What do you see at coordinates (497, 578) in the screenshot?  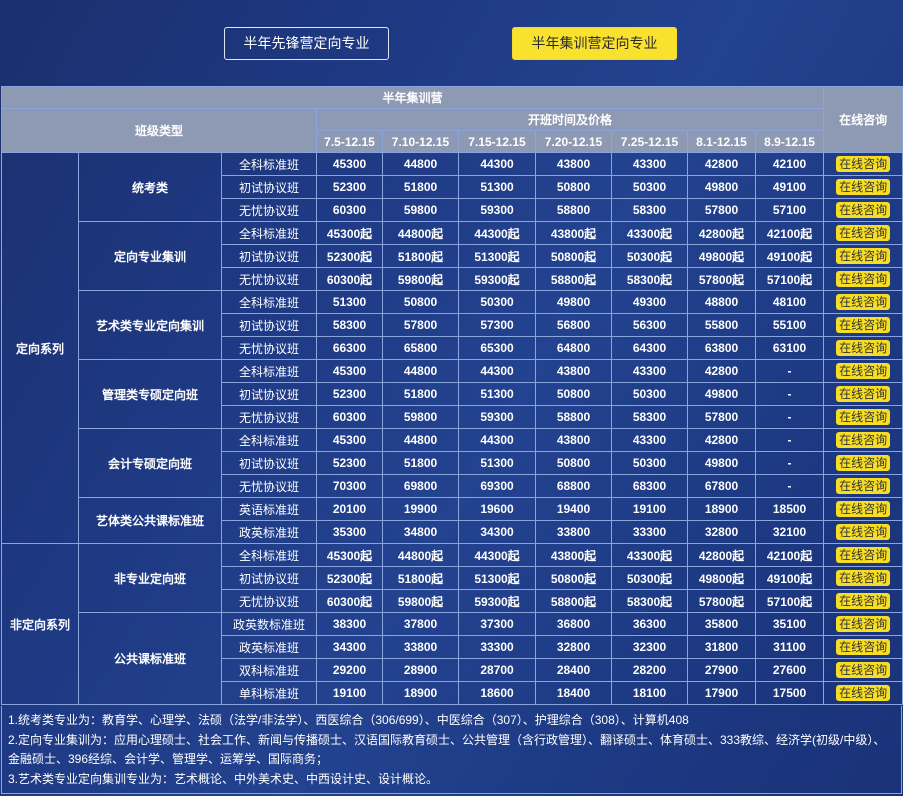 I see `price-cell: 51300起` at bounding box center [497, 578].